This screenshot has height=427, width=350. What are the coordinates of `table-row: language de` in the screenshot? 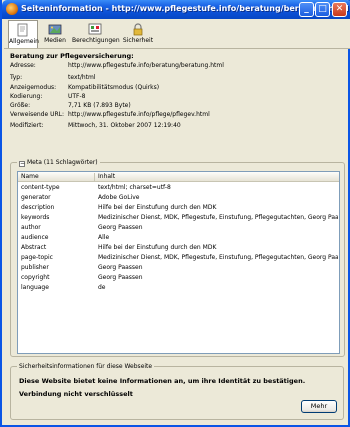 It's located at (178, 288).